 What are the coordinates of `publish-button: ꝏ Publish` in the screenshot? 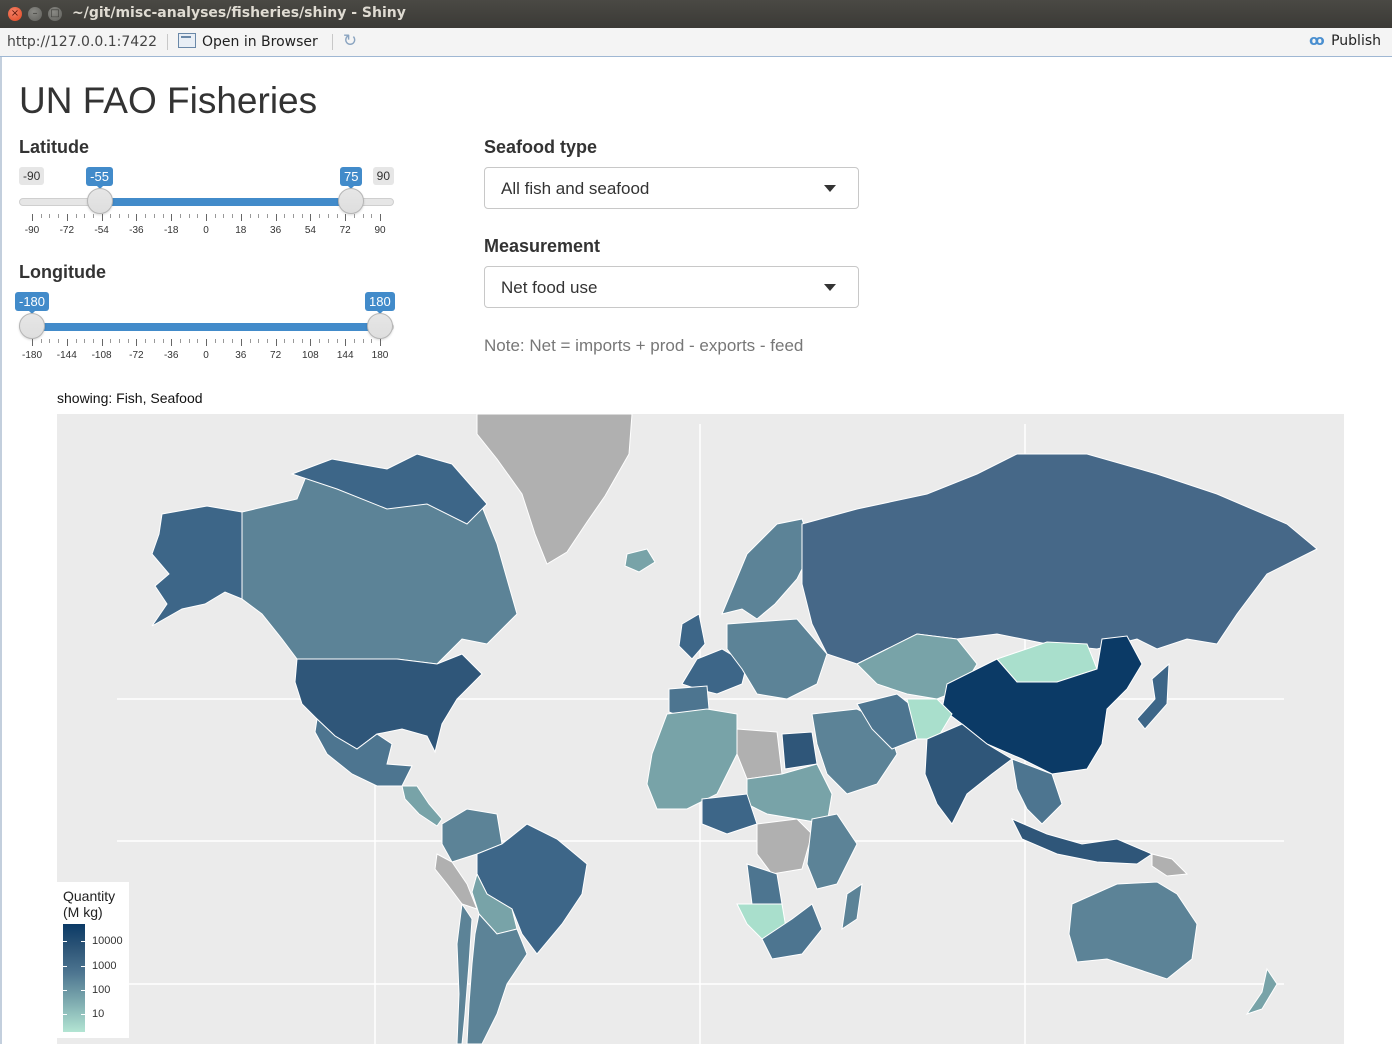 It's located at (1345, 41).